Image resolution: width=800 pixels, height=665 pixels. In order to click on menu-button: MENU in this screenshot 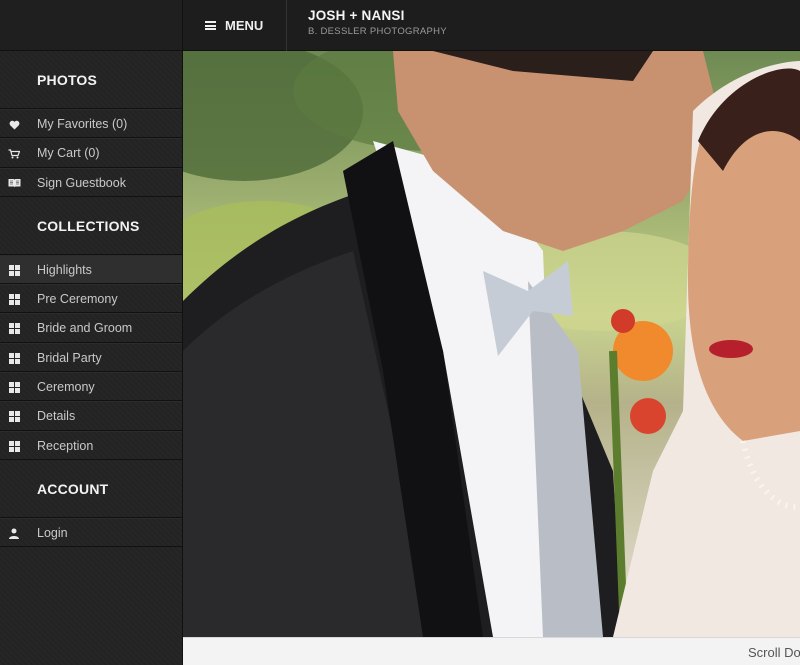, I will do `click(235, 25)`.